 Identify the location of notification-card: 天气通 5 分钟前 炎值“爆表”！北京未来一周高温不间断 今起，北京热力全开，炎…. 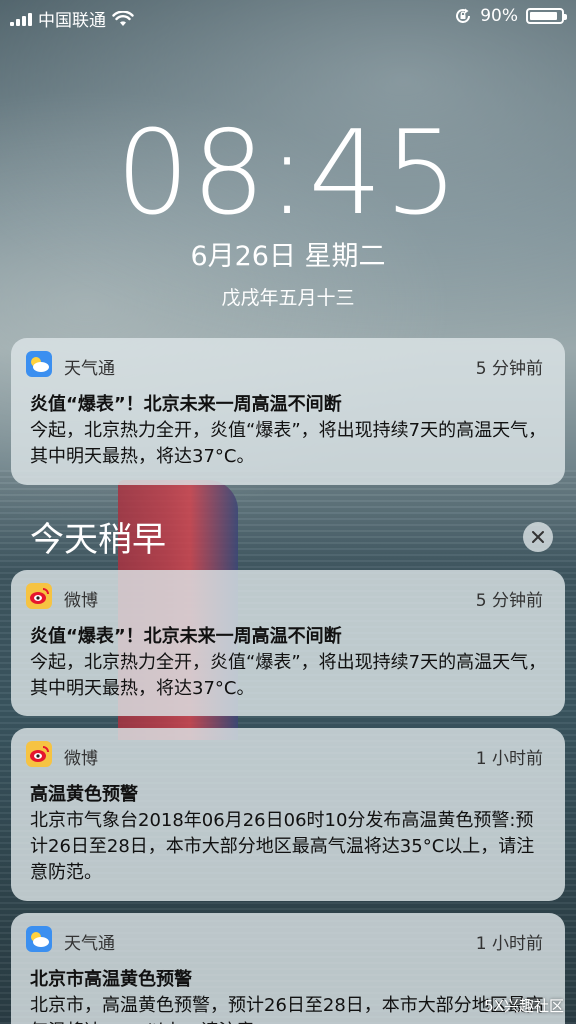
(288, 411).